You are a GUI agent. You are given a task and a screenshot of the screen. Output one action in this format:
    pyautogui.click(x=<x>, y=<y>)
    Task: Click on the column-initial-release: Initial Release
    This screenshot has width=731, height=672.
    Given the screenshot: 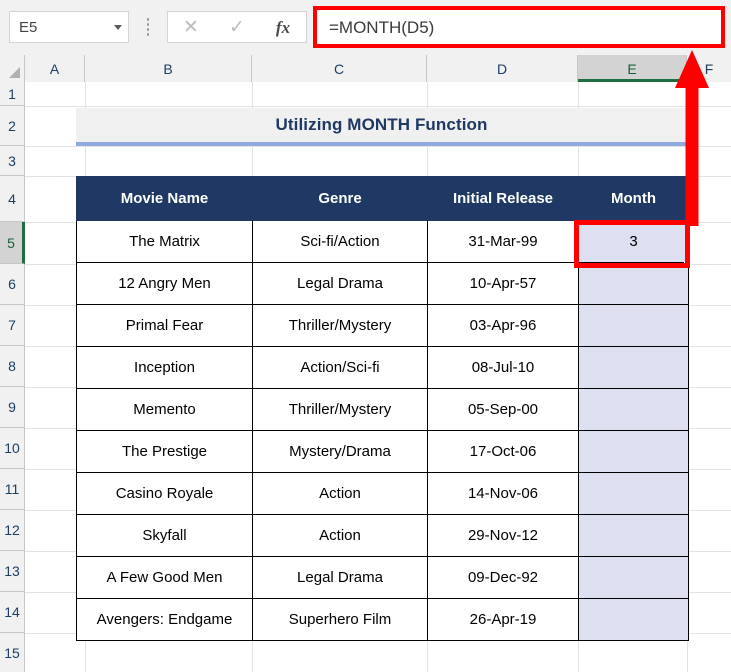 What is the action you would take?
    pyautogui.click(x=503, y=198)
    